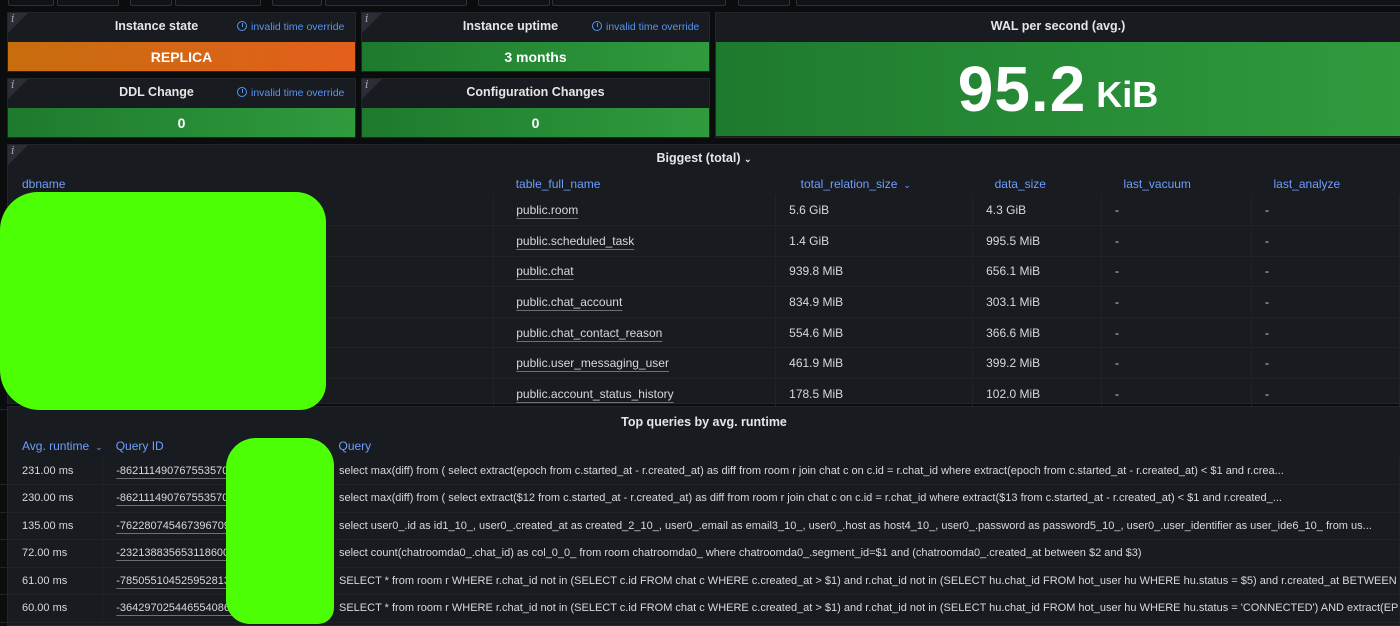 The image size is (1400, 626). Describe the element at coordinates (176, 525) in the screenshot. I see `cell-text: -7622807454673967098` at that location.